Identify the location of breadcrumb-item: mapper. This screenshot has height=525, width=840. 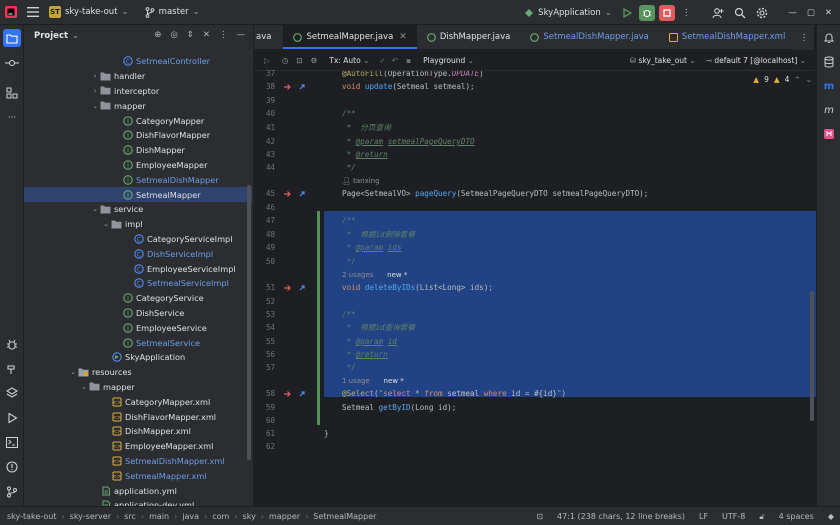
(284, 516).